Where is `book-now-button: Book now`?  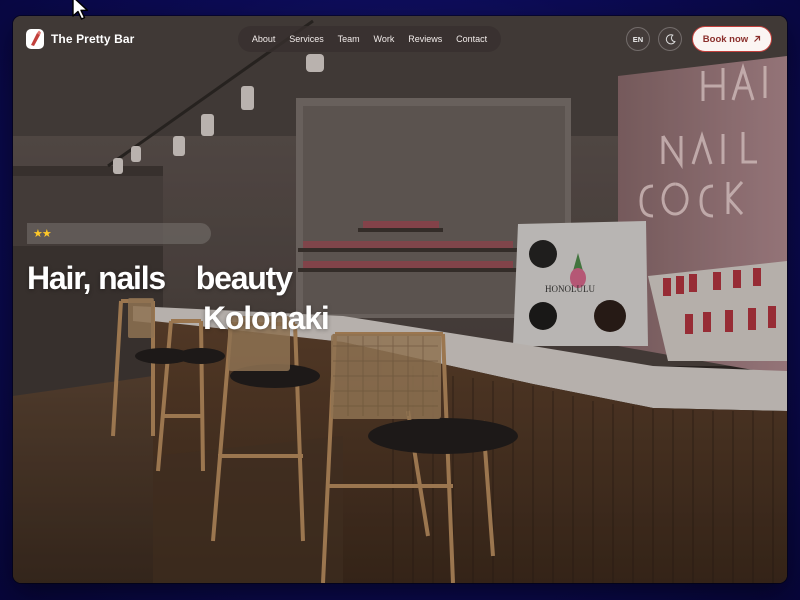
book-now-button: Book now is located at coordinates (732, 39).